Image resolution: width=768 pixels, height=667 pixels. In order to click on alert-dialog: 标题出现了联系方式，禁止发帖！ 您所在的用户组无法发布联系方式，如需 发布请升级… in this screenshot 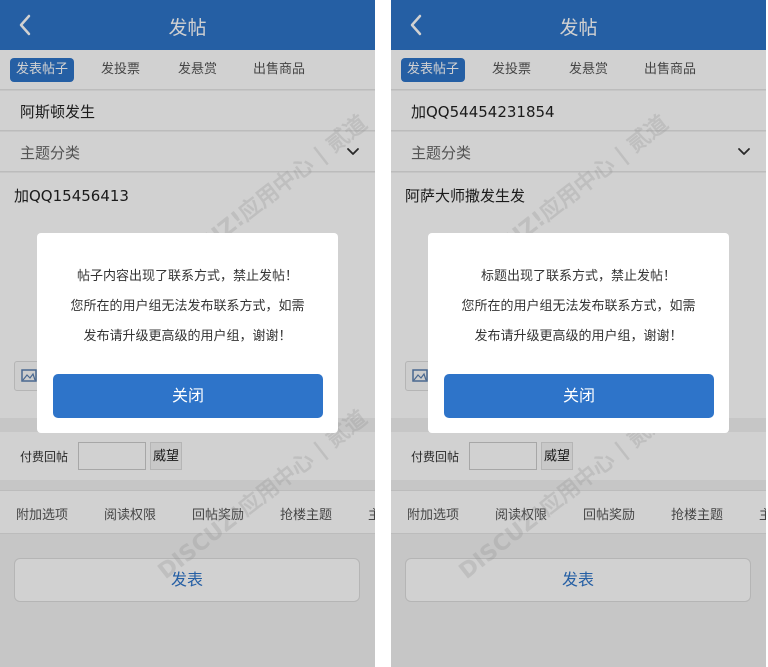, I will do `click(578, 333)`.